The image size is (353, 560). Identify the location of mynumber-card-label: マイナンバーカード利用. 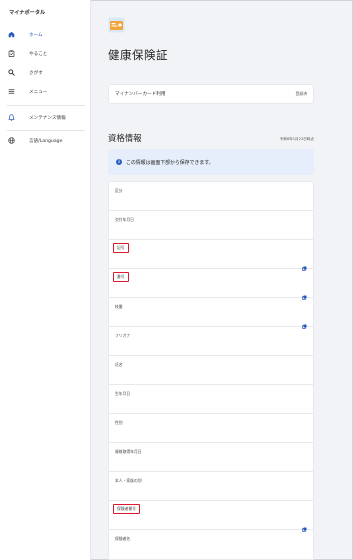
(140, 94).